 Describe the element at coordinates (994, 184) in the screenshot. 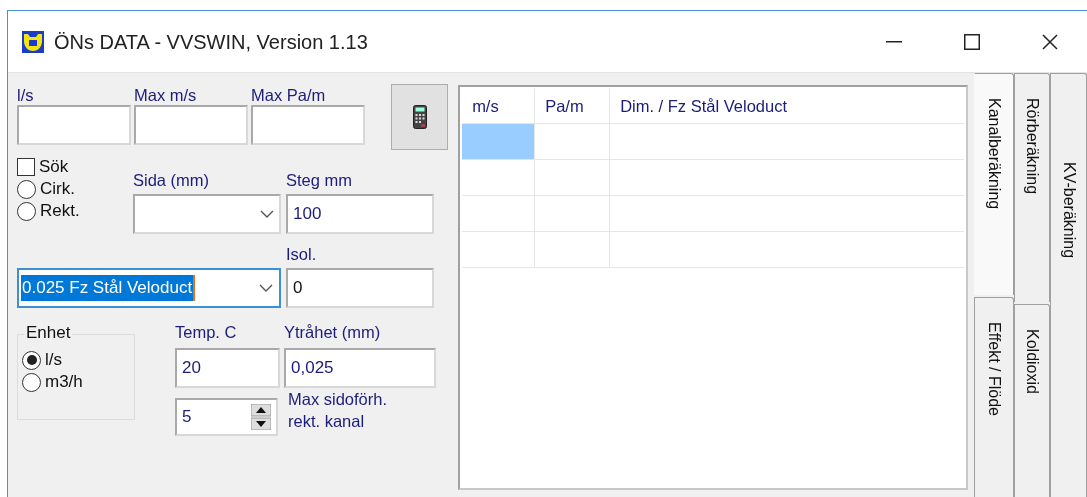

I see `side-tab: Kanalberäkning` at that location.